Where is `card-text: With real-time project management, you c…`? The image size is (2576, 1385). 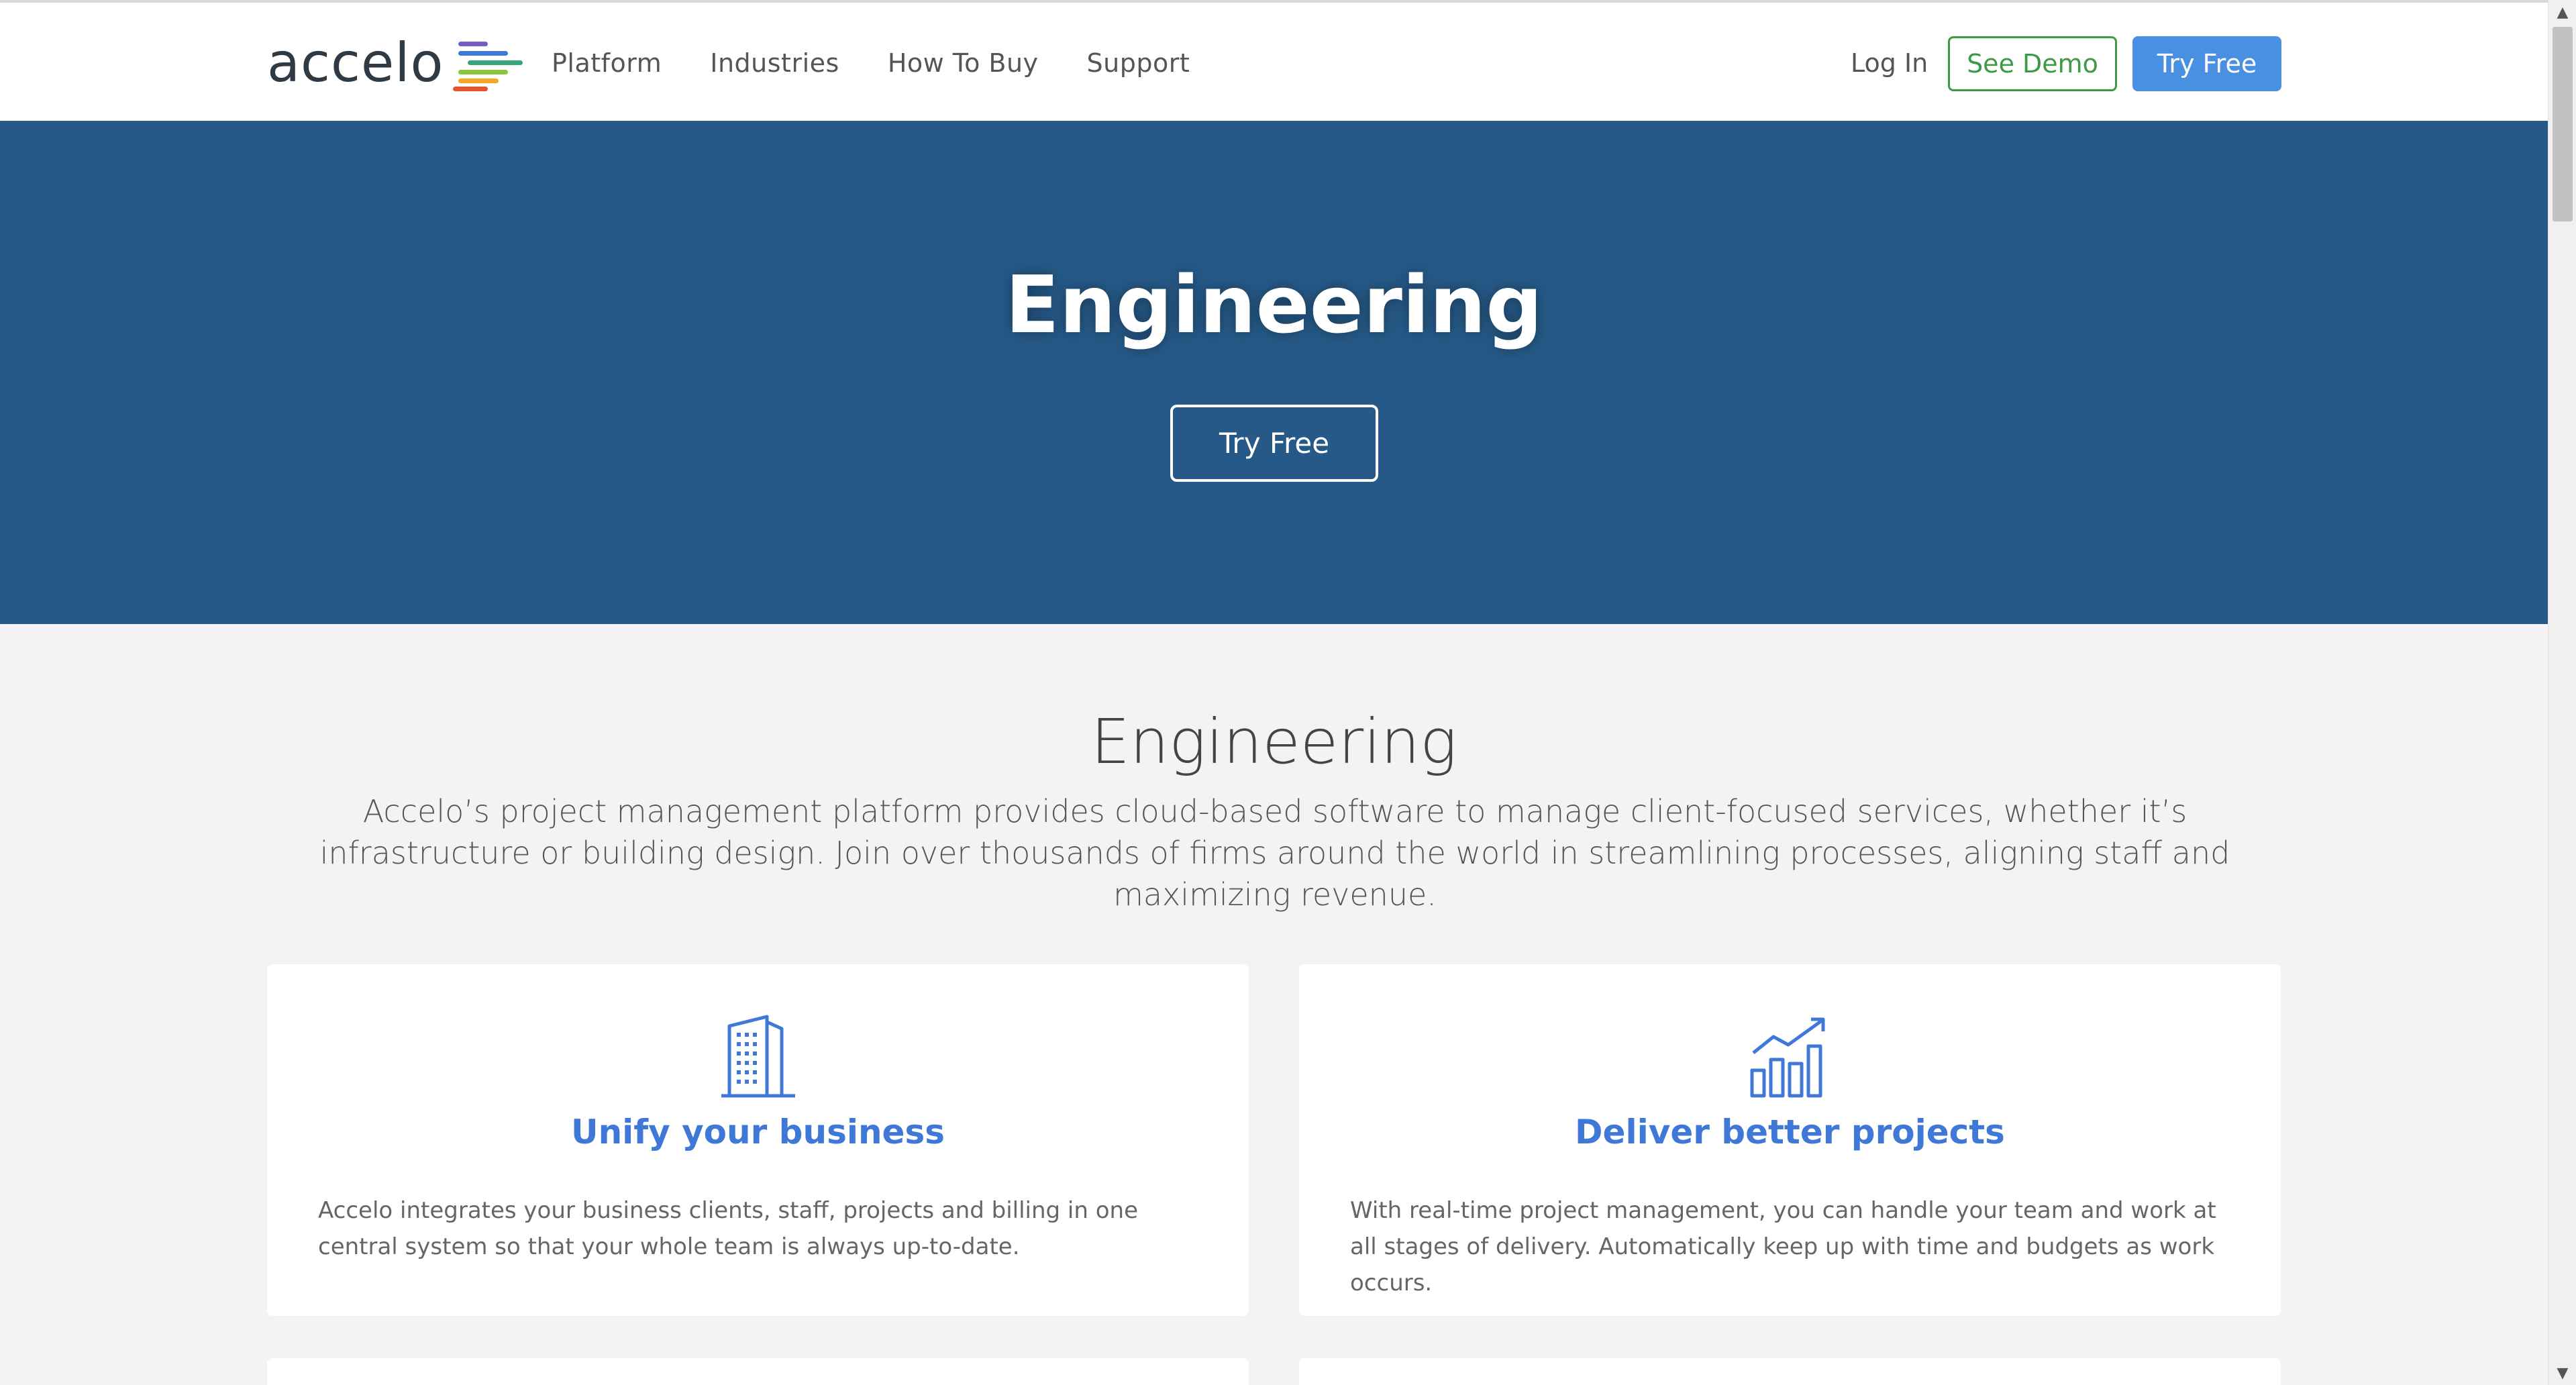 card-text: With real-time project management, you c… is located at coordinates (1783, 1246).